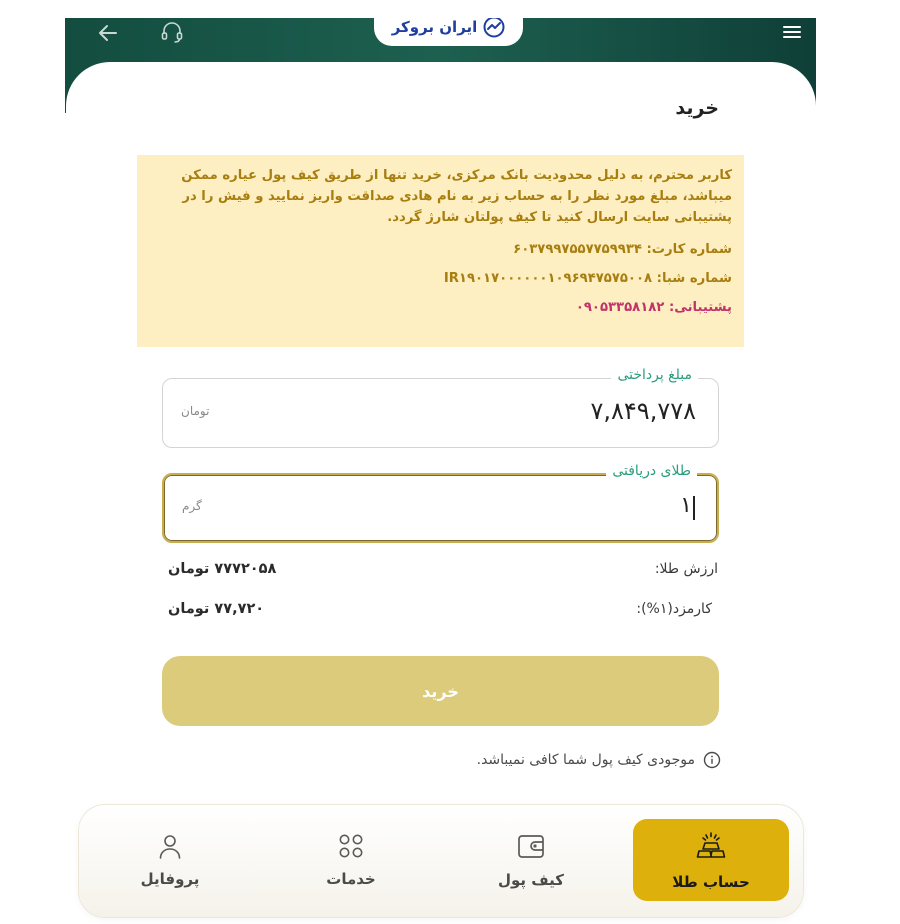  I want to click on gold-bars-icon, so click(711, 845).